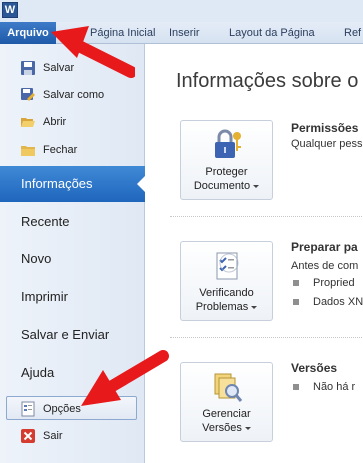 The image size is (363, 463). Describe the element at coordinates (72, 222) in the screenshot. I see `nav-recent: Recente` at that location.